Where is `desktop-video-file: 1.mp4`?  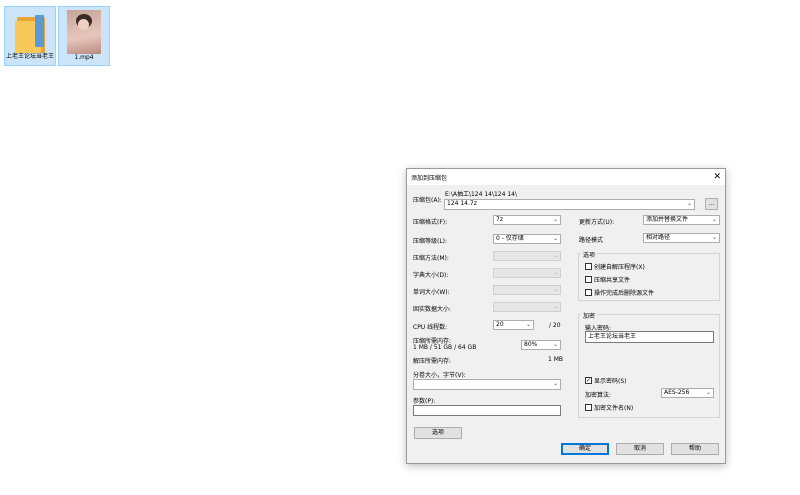 desktop-video-file: 1.mp4 is located at coordinates (84, 36).